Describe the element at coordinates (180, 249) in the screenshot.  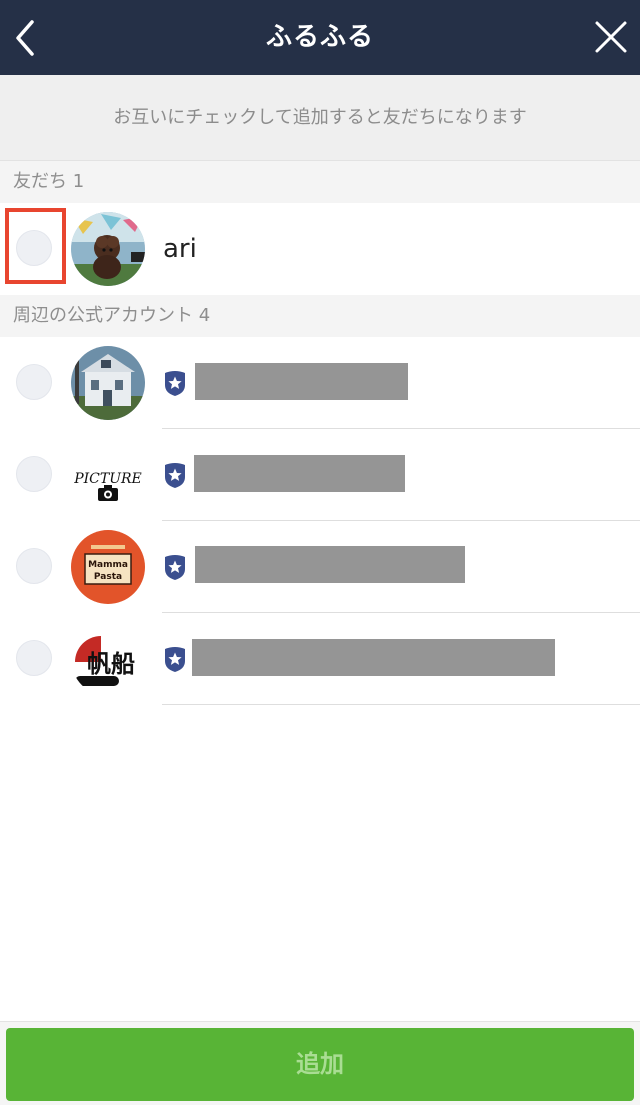
I see `friend-name: ari` at that location.